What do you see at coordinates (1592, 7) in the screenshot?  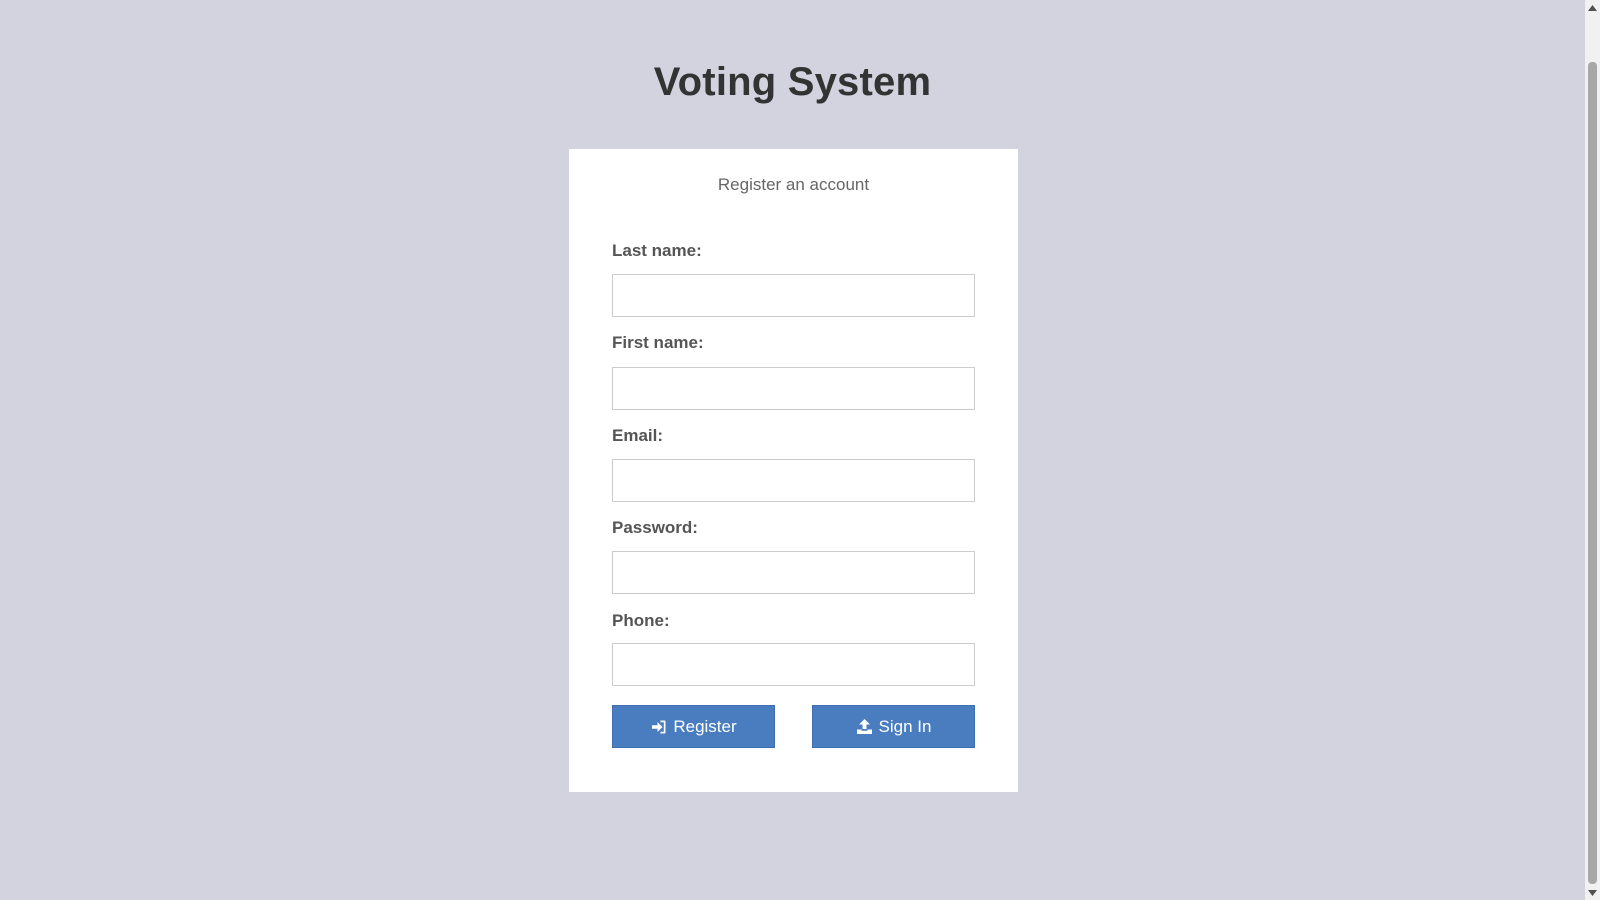 I see `scroll-up-arrow-icon` at bounding box center [1592, 7].